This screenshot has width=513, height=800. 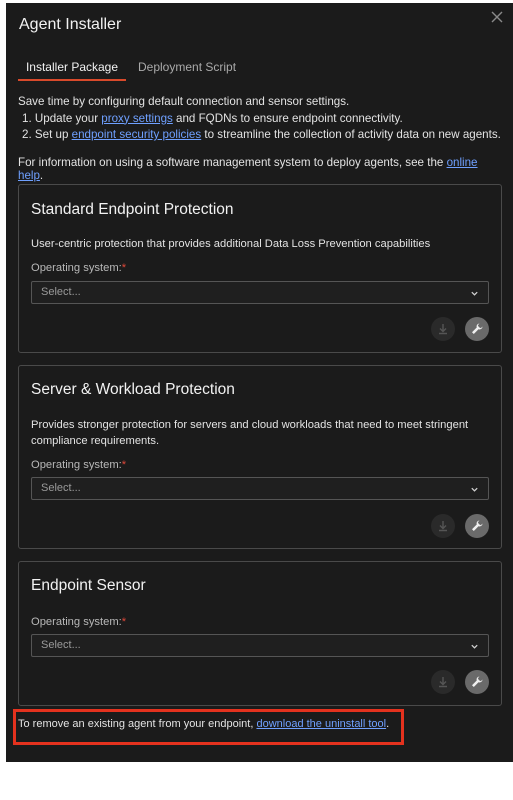 I want to click on step2-prefix: 2. Set up, so click(x=47, y=134).